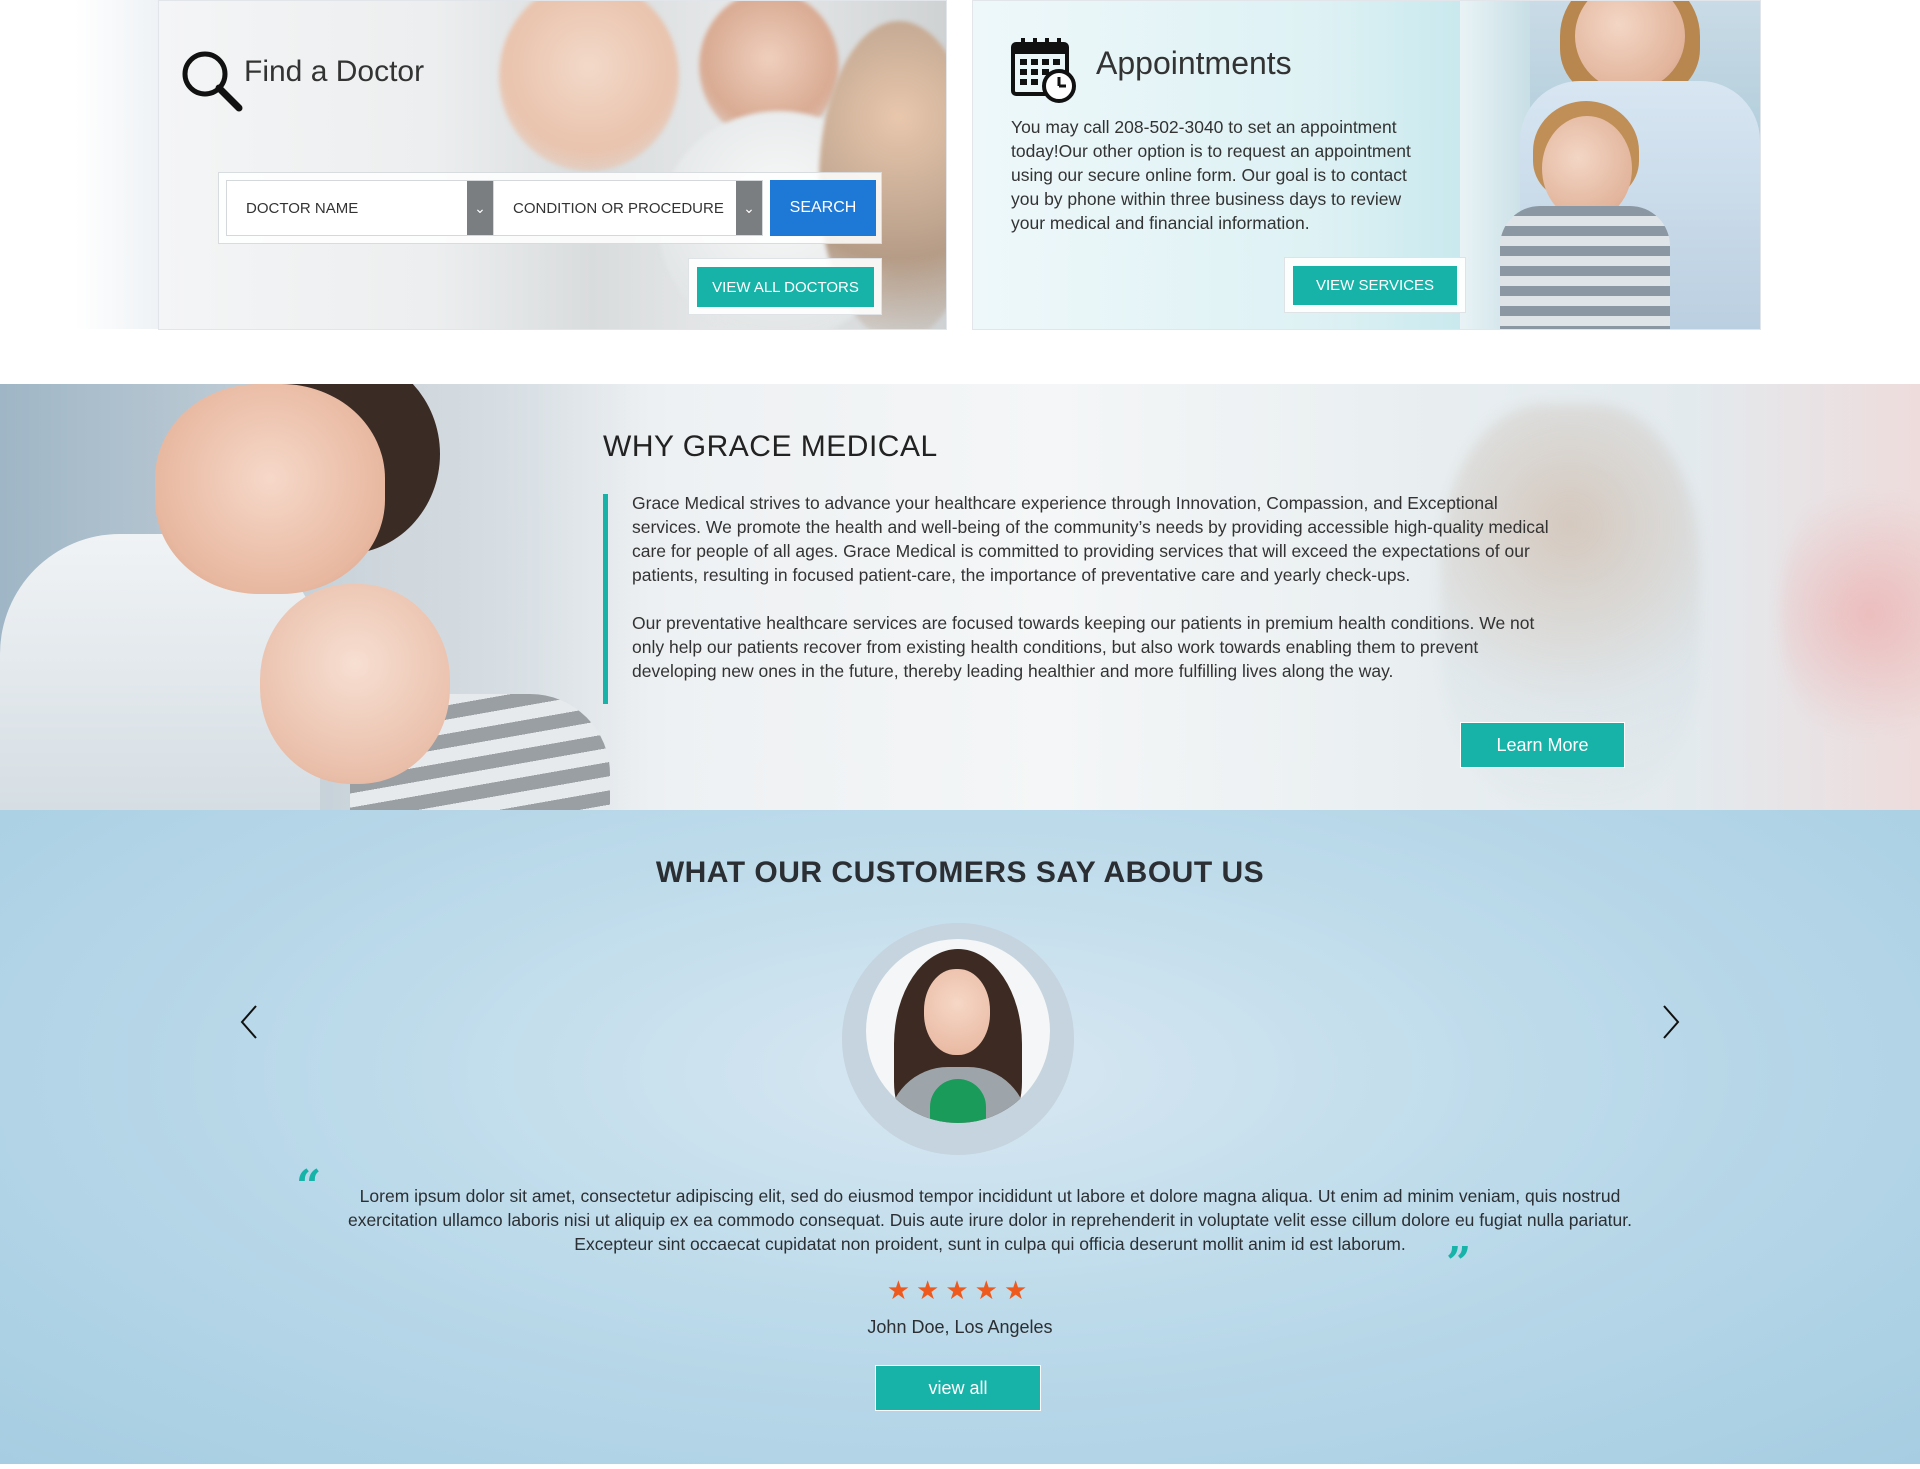  I want to click on avatar, so click(958, 1031).